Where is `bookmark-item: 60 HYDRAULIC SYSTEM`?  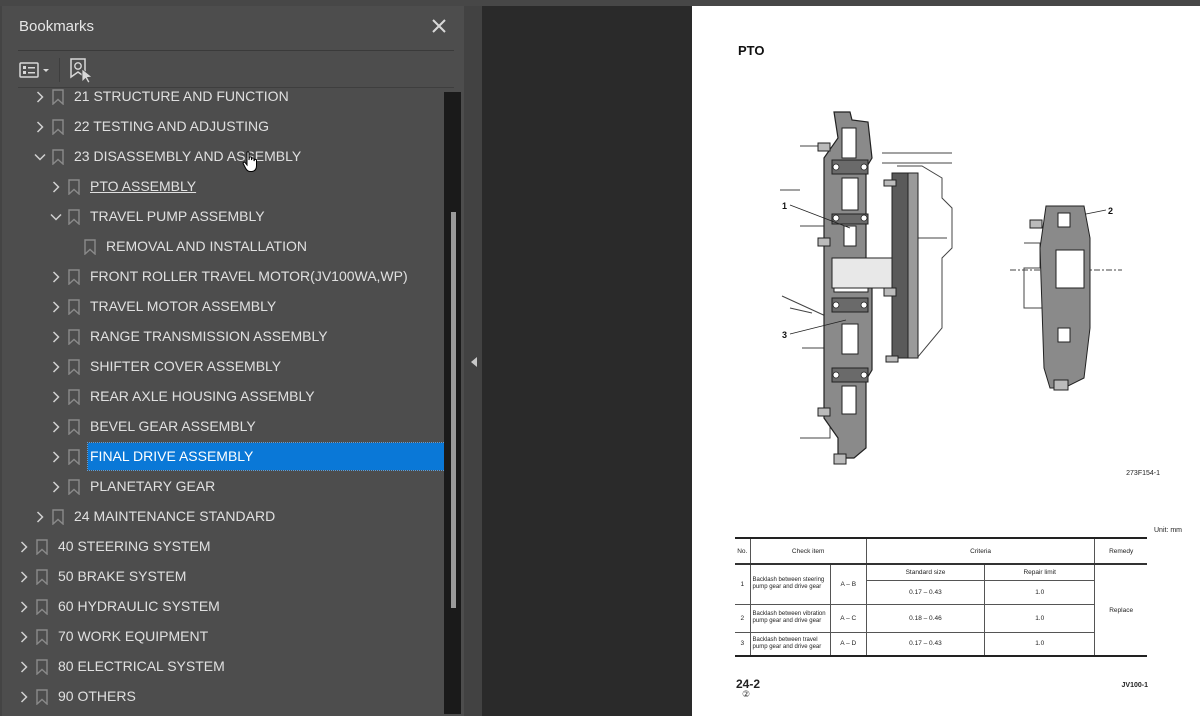 bookmark-item: 60 HYDRAULIC SYSTEM is located at coordinates (223, 607).